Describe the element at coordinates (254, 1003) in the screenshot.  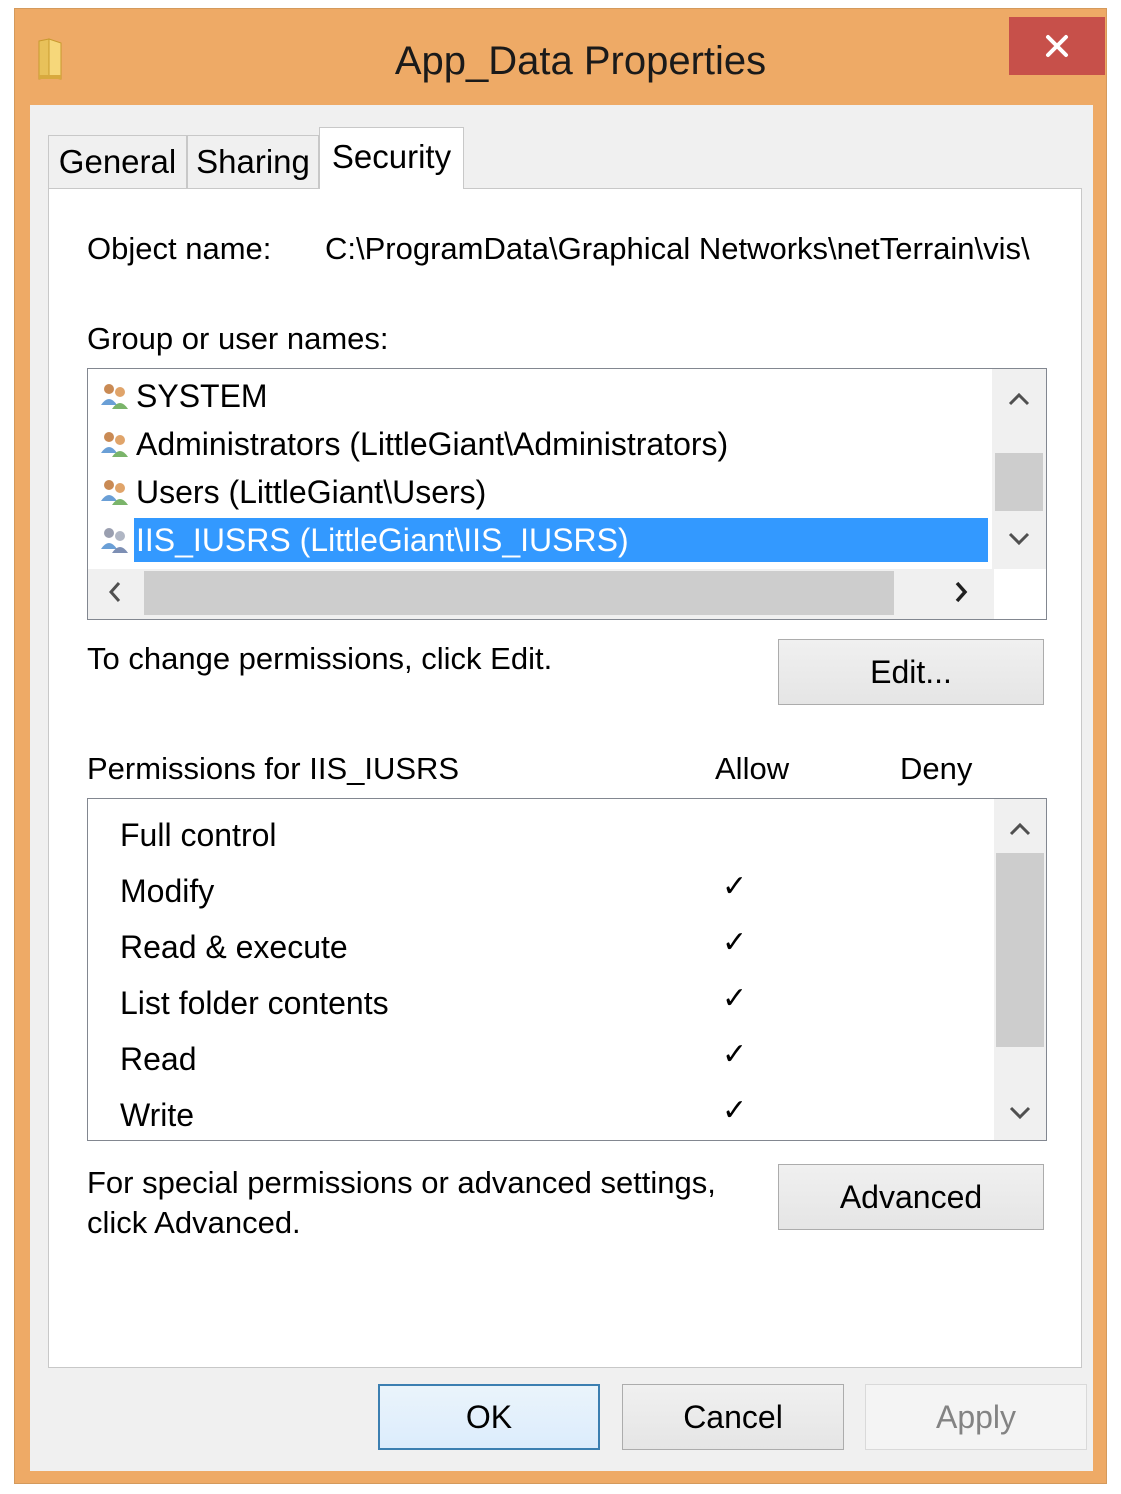
I see `permission-list-folder-contents: List folder contents` at that location.